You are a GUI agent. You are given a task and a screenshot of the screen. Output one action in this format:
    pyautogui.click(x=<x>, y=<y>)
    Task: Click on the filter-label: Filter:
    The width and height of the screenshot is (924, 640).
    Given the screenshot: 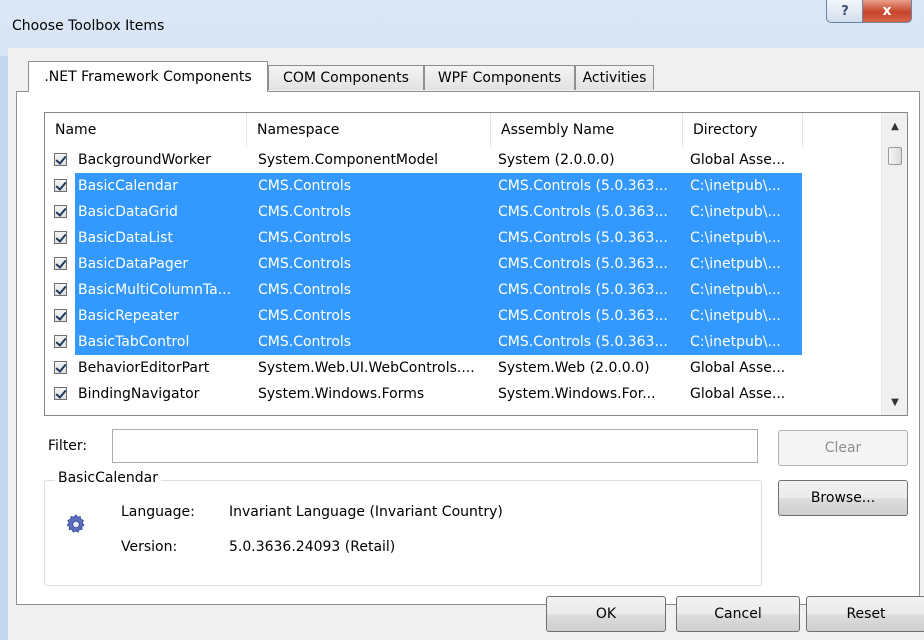 What is the action you would take?
    pyautogui.click(x=68, y=446)
    